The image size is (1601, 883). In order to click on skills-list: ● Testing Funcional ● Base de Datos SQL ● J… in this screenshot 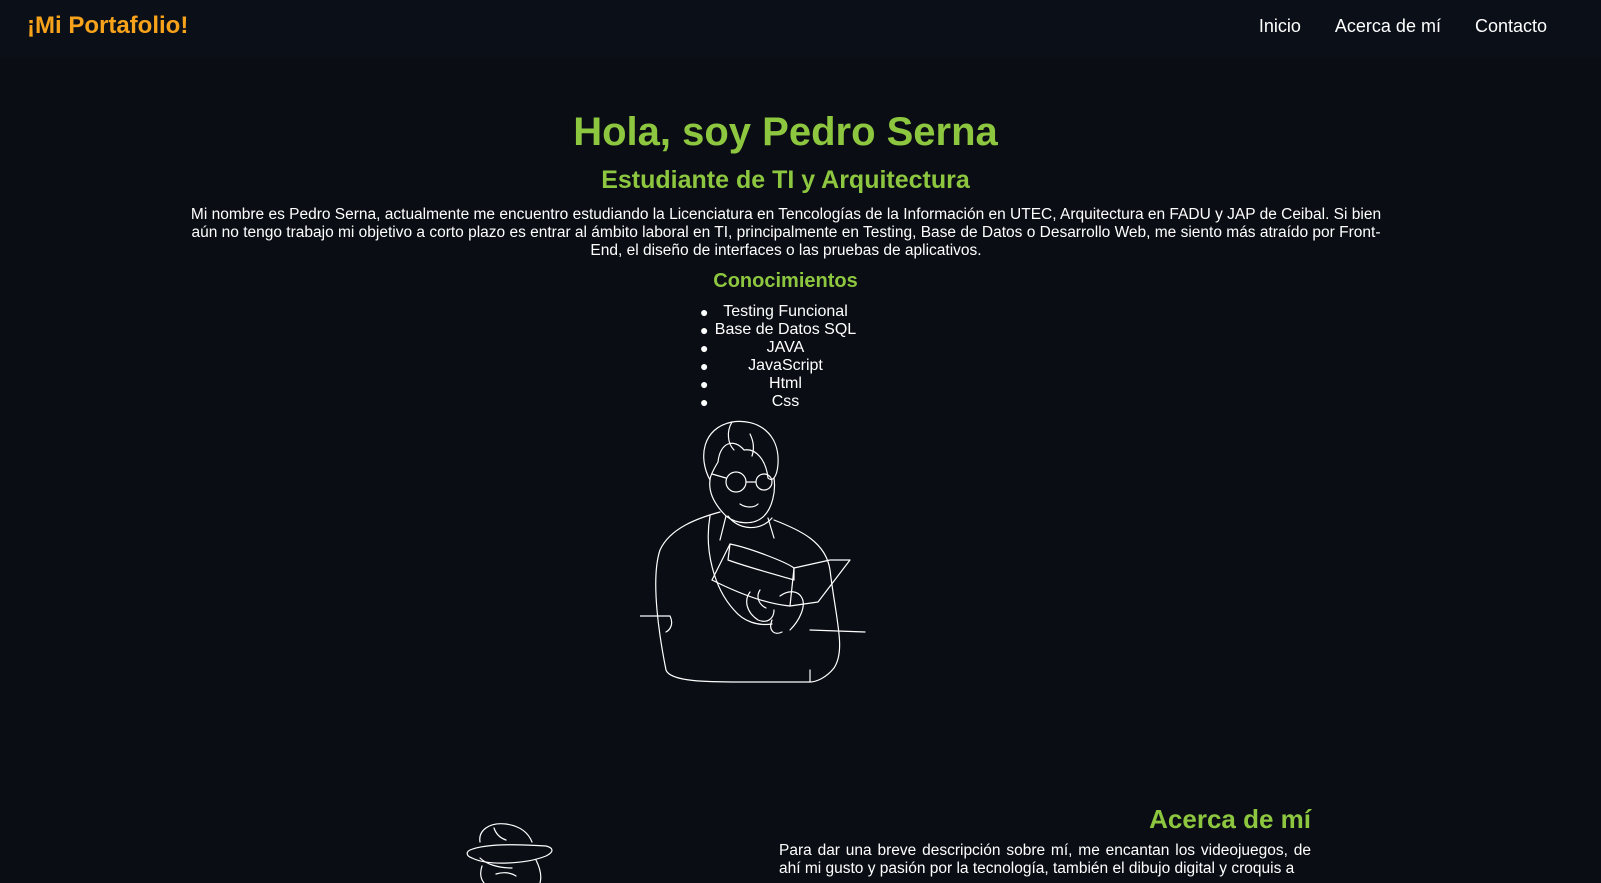, I will do `click(785, 357)`.